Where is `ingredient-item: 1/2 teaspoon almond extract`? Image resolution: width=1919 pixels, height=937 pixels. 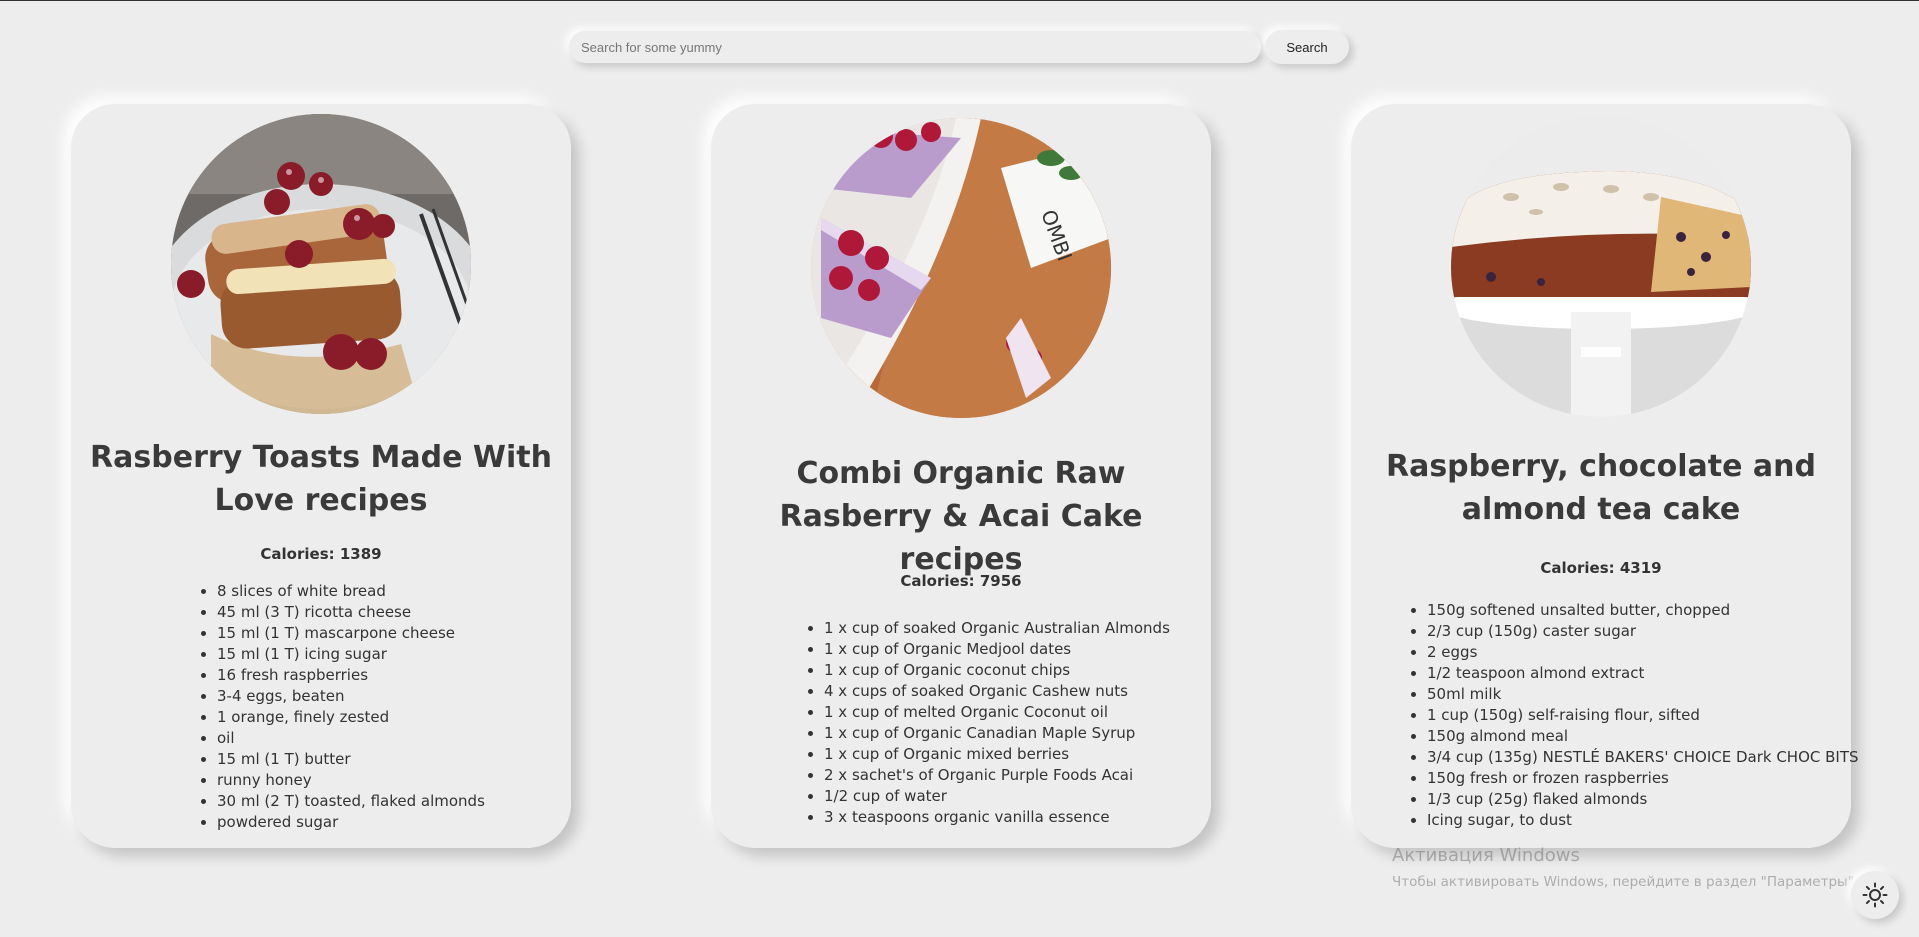 ingredient-item: 1/2 teaspoon almond extract is located at coordinates (1643, 673).